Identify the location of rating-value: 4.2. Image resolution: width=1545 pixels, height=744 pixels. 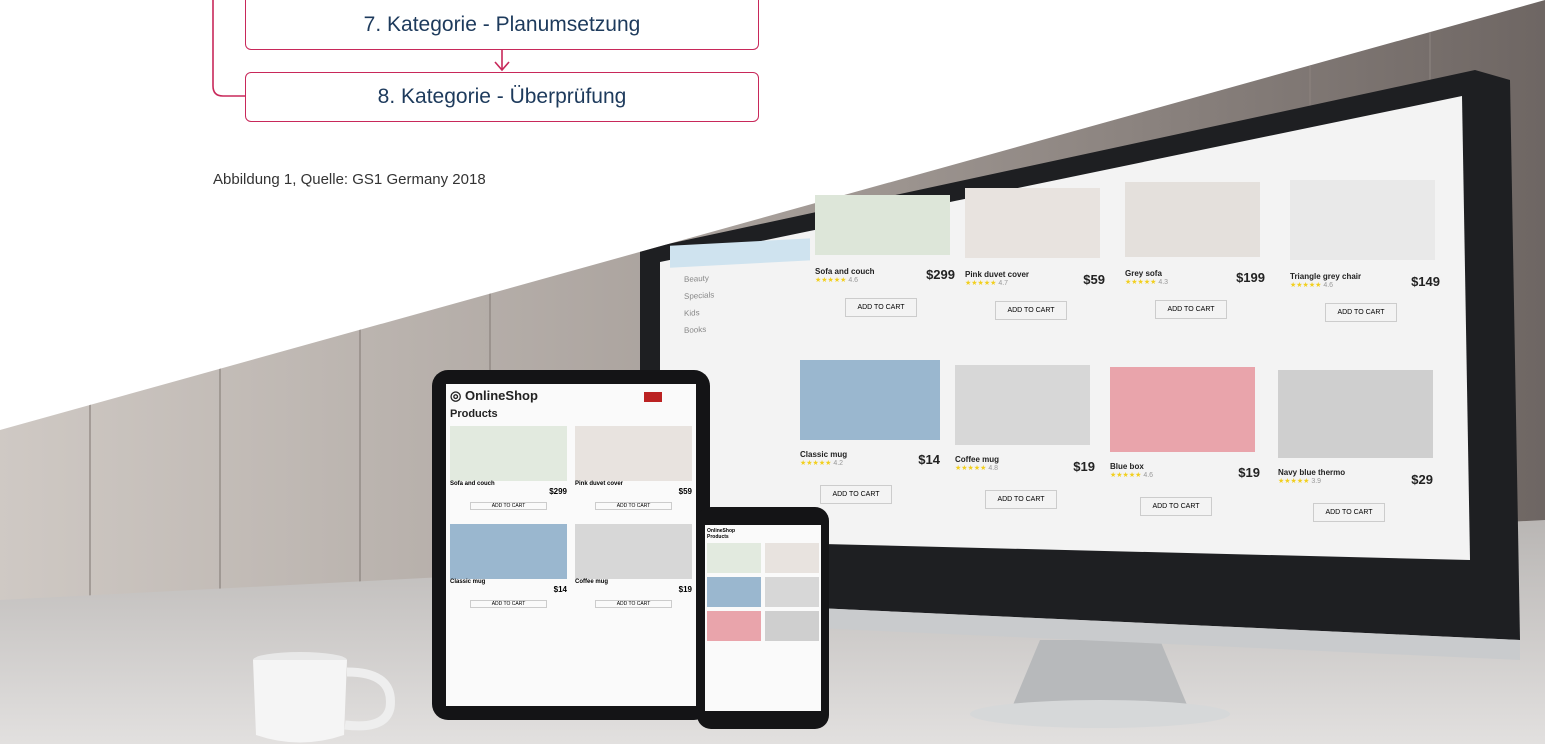
(838, 463).